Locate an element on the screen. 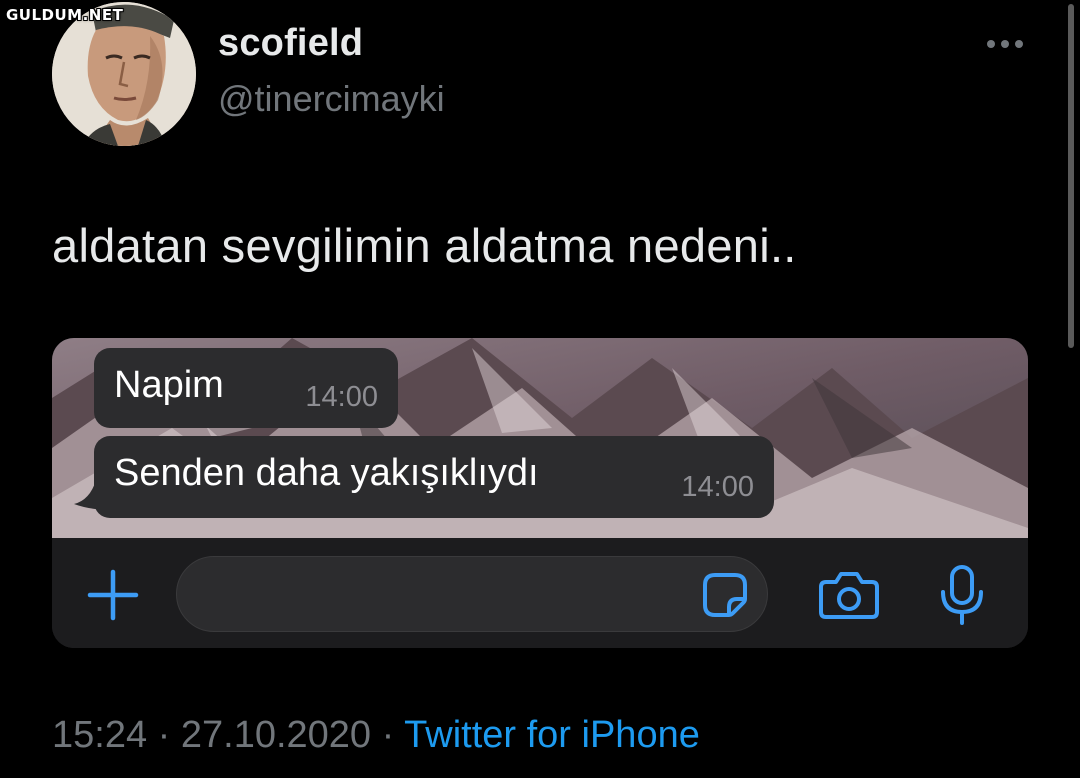 Image resolution: width=1080 pixels, height=778 pixels. chat-message: Senden daha yakışıklıydı 14:00 is located at coordinates (434, 477).